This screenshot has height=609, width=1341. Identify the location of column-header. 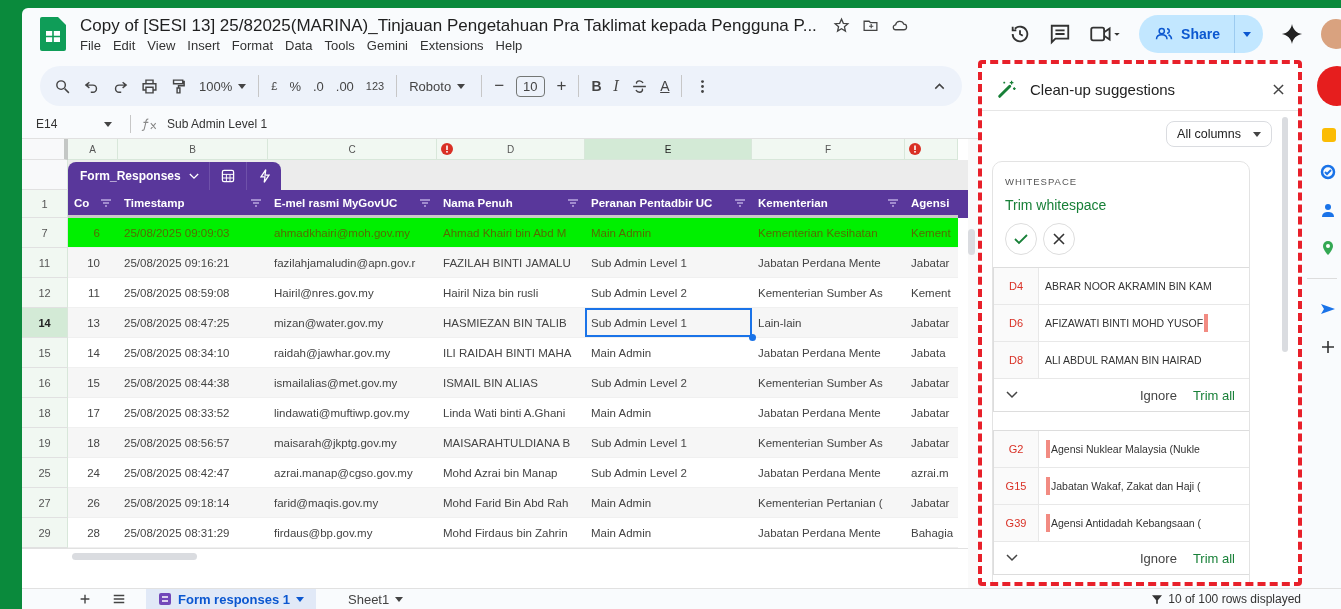
(931, 149).